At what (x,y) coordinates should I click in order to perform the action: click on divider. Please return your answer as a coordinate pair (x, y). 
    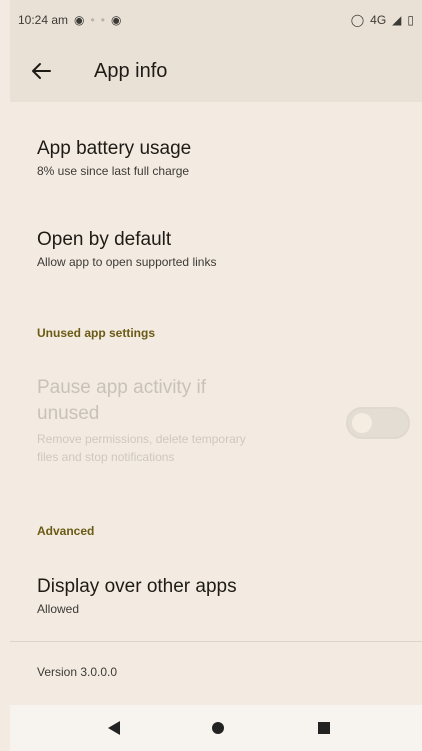
    Looking at the image, I should click on (216, 641).